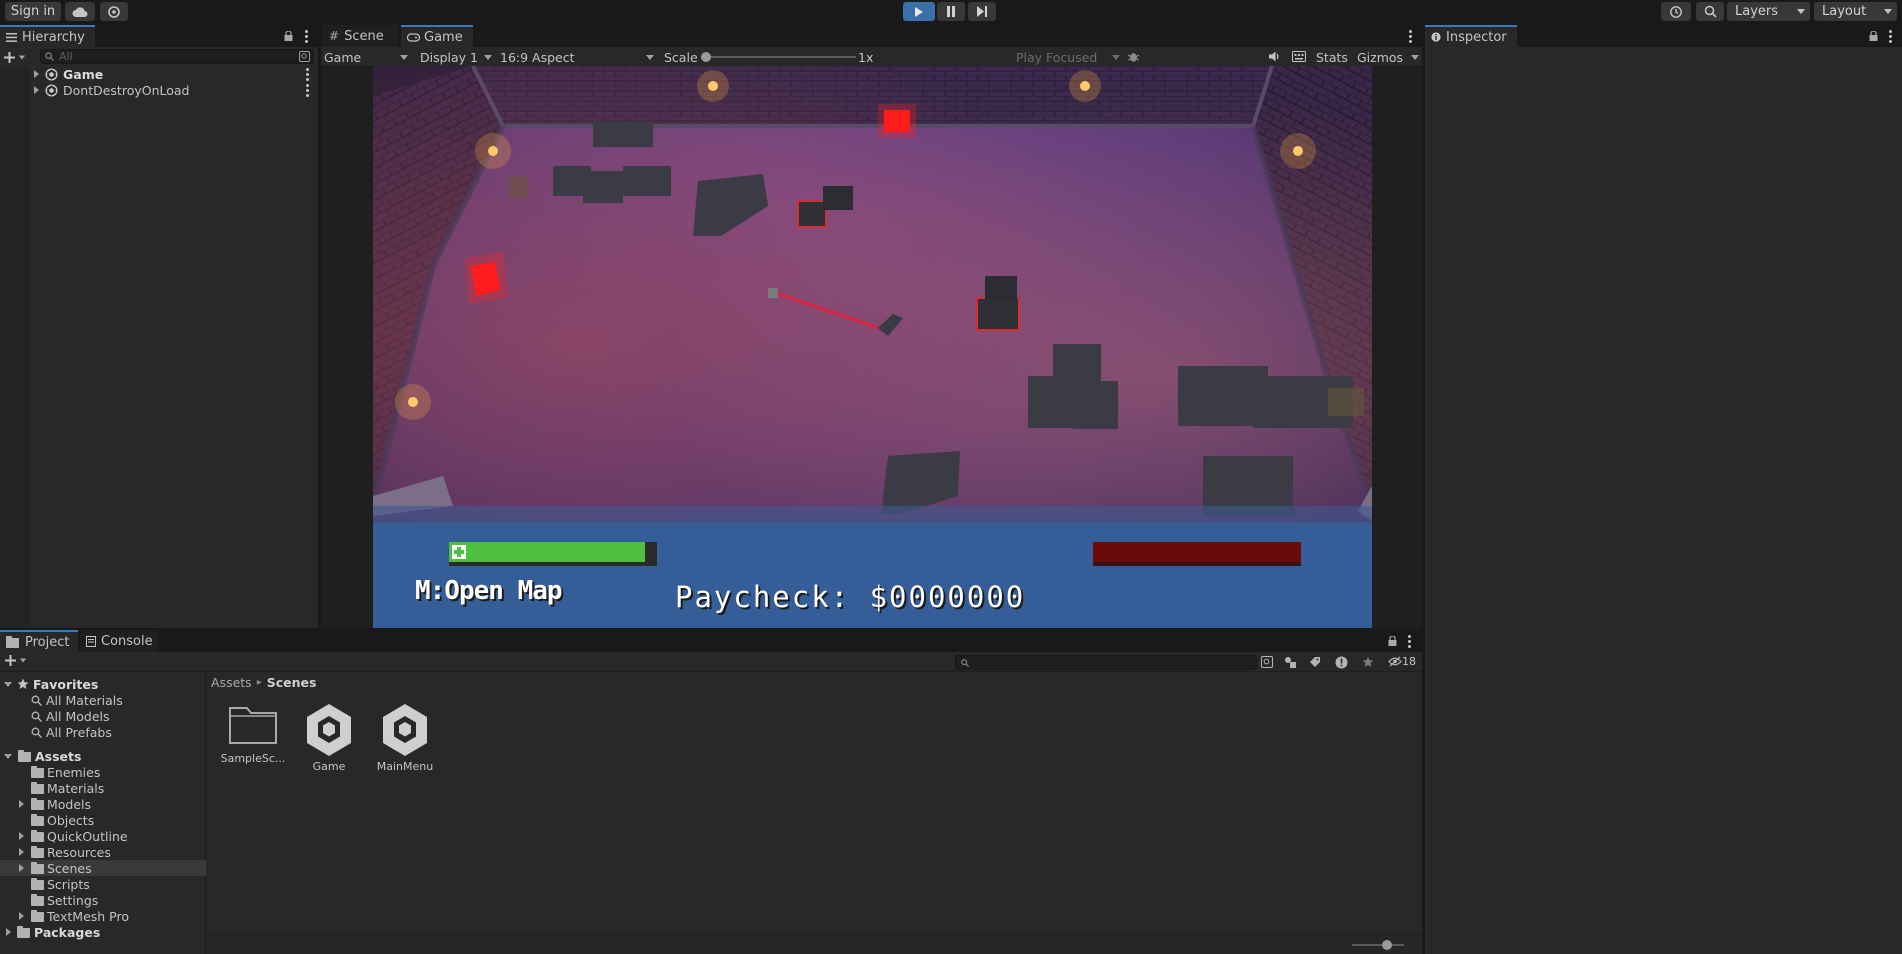  Describe the element at coordinates (103, 756) in the screenshot. I see `assets-header: Assets` at that location.